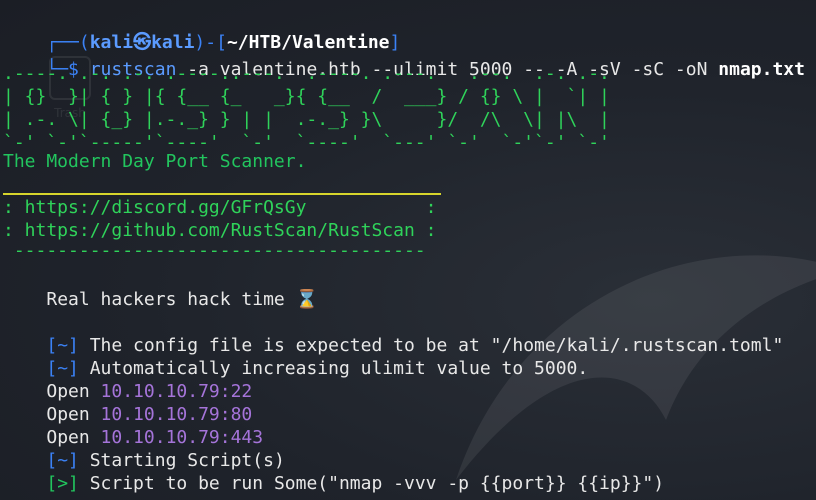  I want to click on open-port-line: Open 10.10.10.79:22, so click(127, 379).